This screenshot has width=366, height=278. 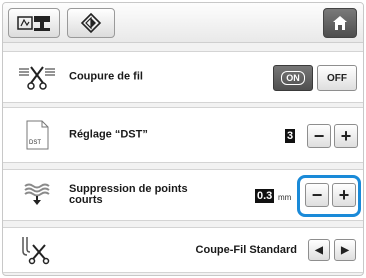 What do you see at coordinates (337, 78) in the screenshot?
I see `thread-cut-off-button: OFF` at bounding box center [337, 78].